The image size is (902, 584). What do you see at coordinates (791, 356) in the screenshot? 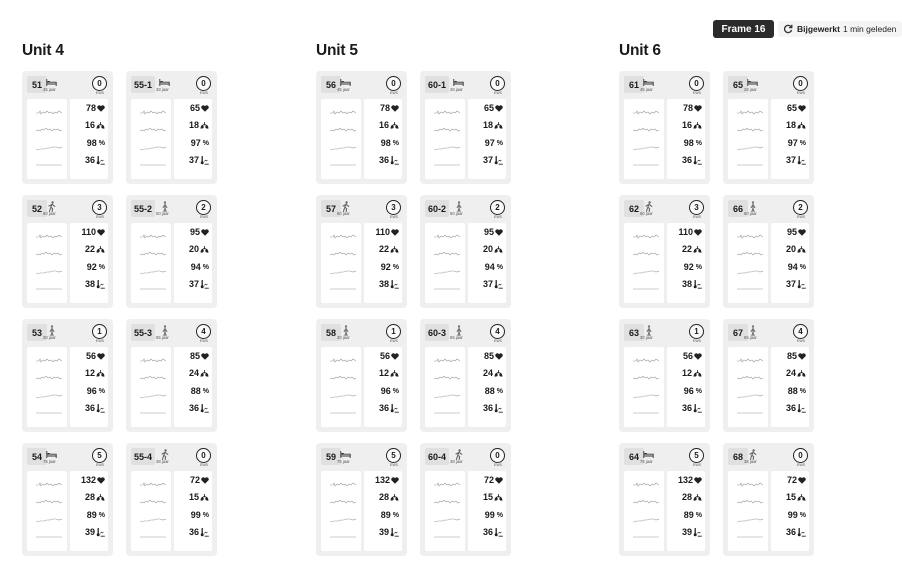
I see `heart-rate-value: 85` at bounding box center [791, 356].